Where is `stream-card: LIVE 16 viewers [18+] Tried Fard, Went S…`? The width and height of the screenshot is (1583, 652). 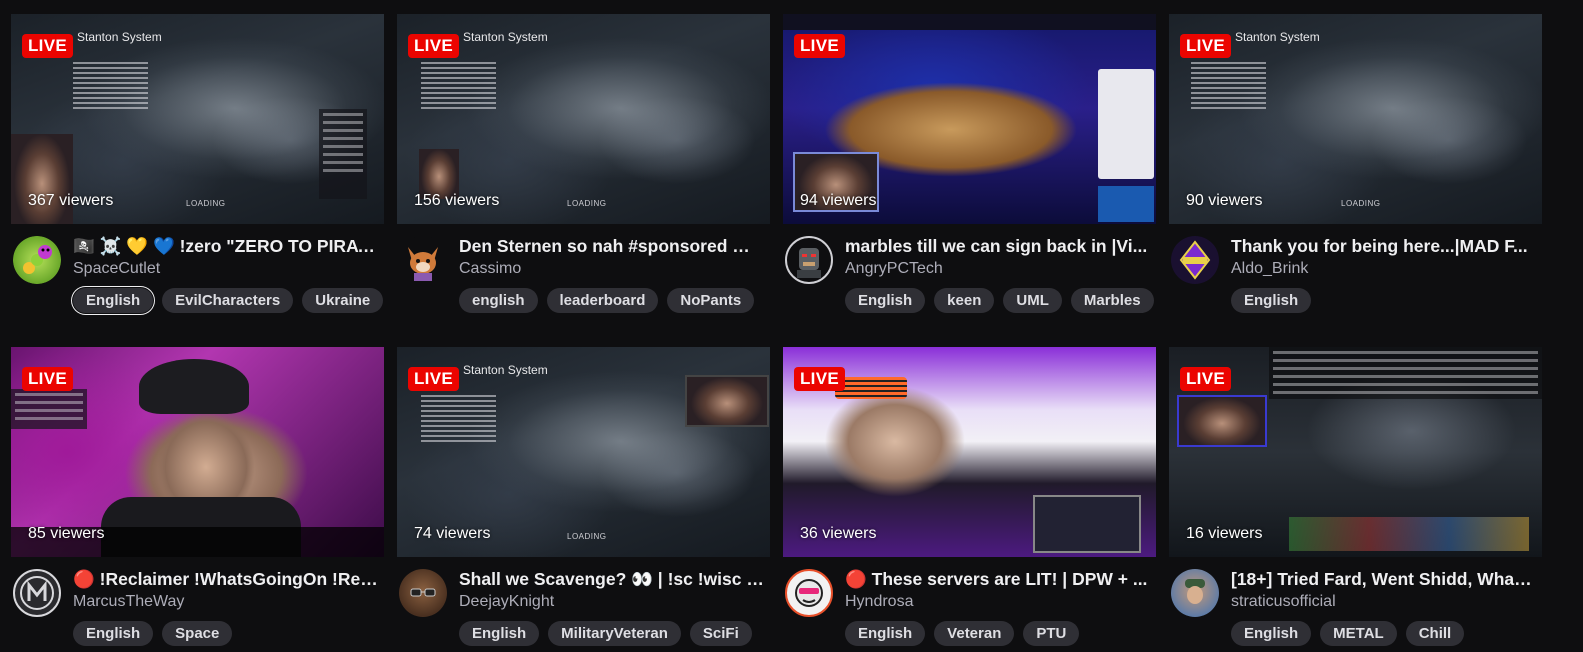
stream-card: LIVE 16 viewers [18+] Tried Fard, Went S… is located at coordinates (1355, 499).